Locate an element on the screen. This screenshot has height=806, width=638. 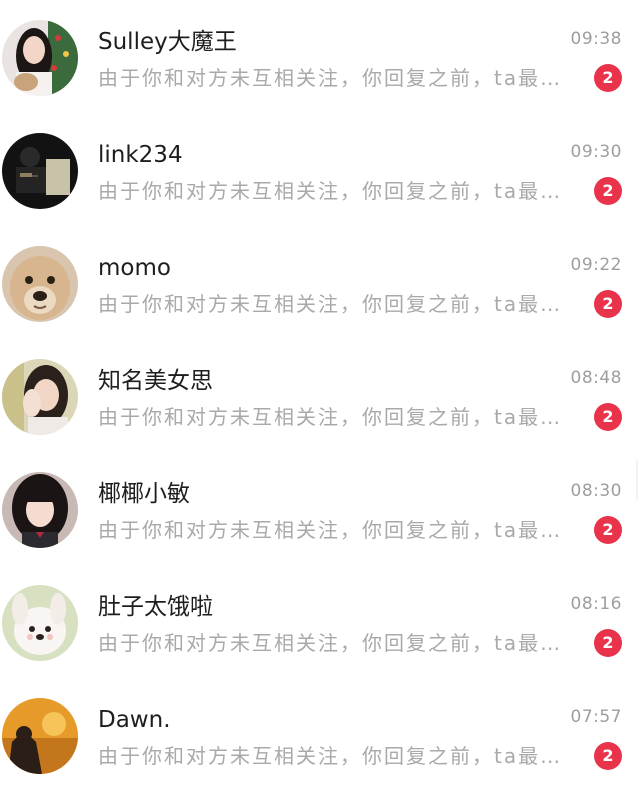
avatar-white-puppy-icon is located at coordinates (40, 623).